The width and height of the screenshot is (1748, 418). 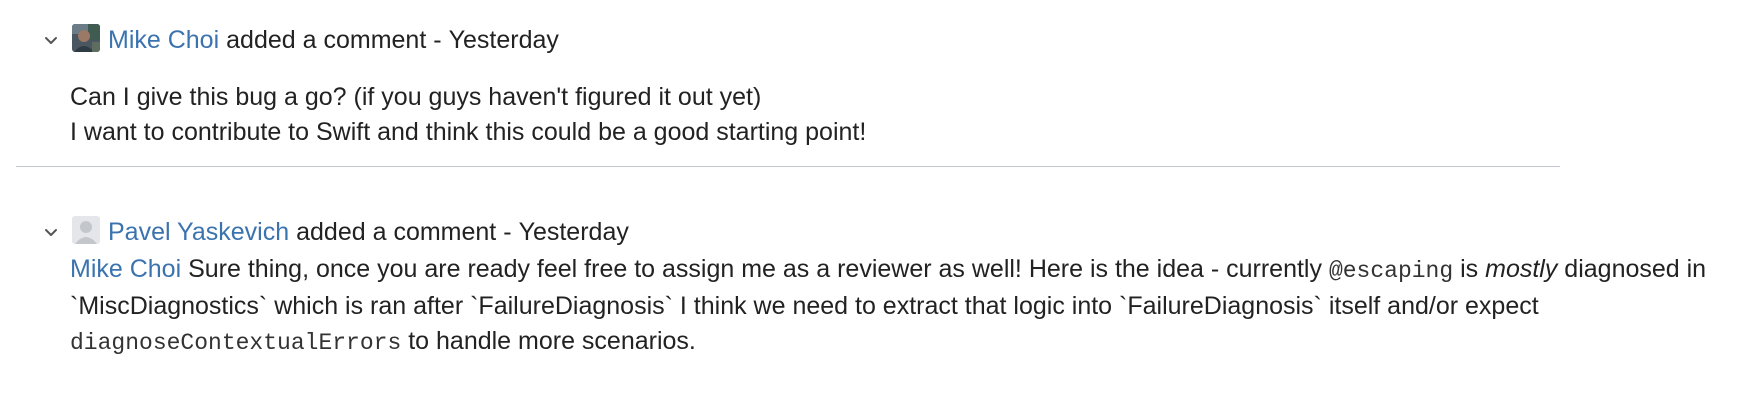 I want to click on user-mention-link: Mike Choi, so click(x=125, y=269).